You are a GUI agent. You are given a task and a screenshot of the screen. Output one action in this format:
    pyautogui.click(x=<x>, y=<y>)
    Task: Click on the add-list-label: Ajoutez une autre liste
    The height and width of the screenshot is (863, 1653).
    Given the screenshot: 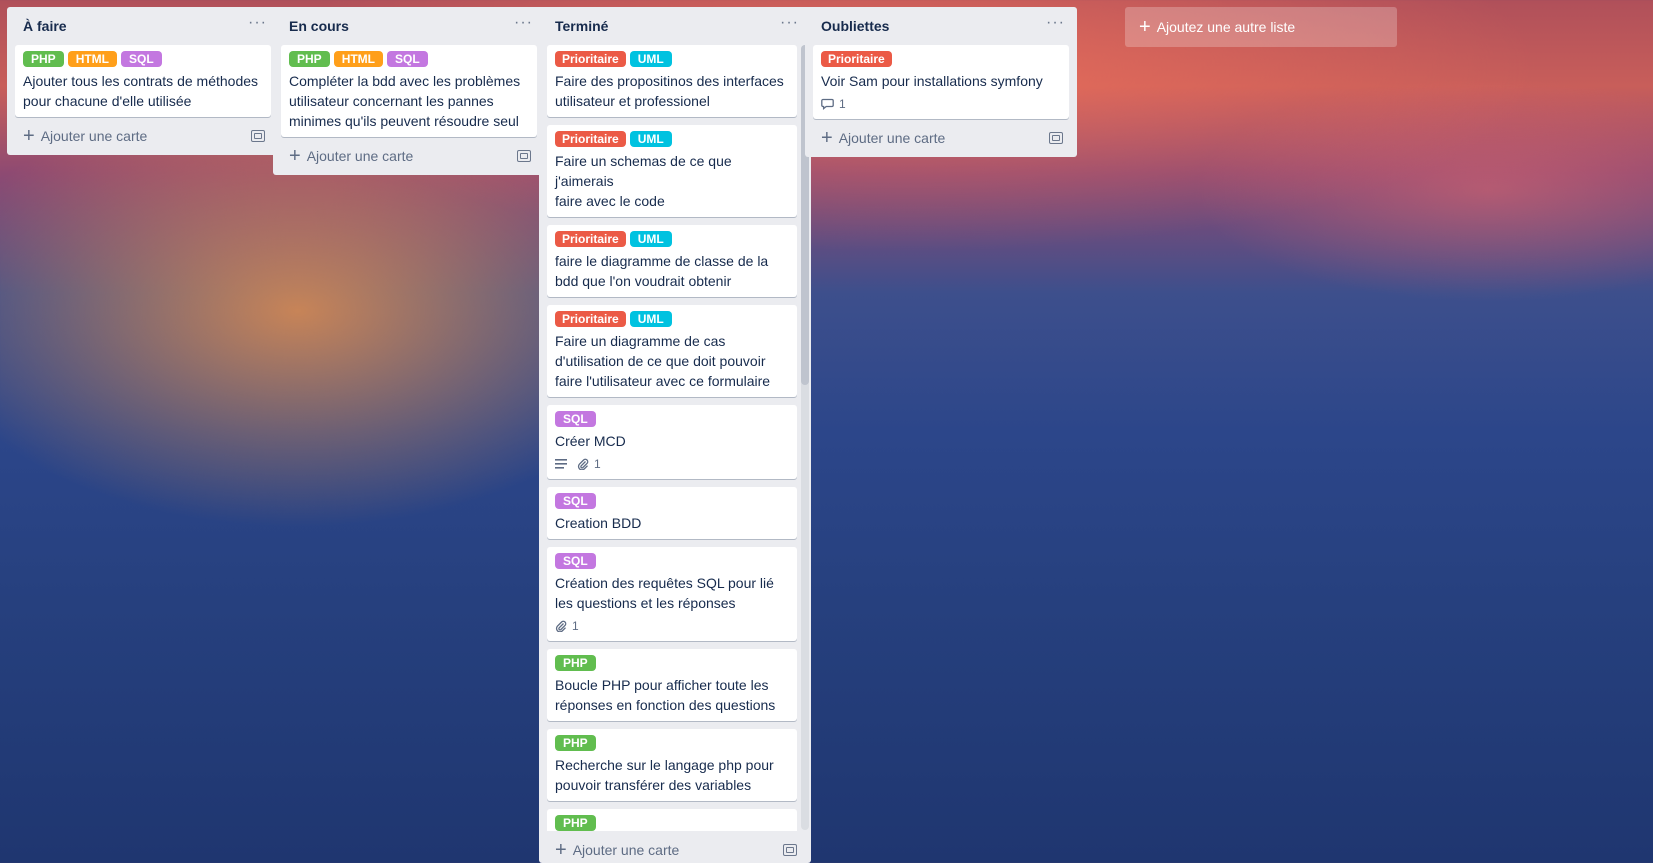 What is the action you would take?
    pyautogui.click(x=1226, y=27)
    